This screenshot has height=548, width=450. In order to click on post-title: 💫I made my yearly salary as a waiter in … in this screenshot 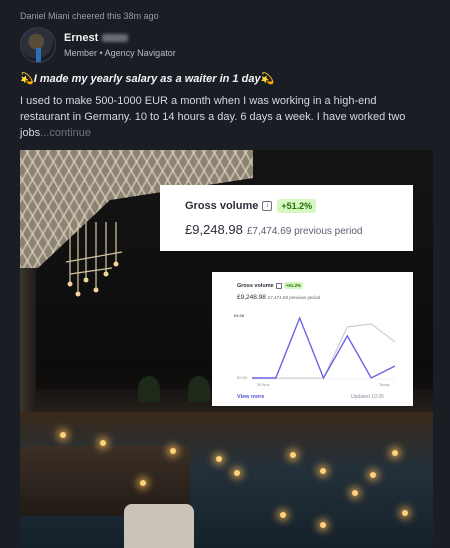, I will do `click(147, 78)`.